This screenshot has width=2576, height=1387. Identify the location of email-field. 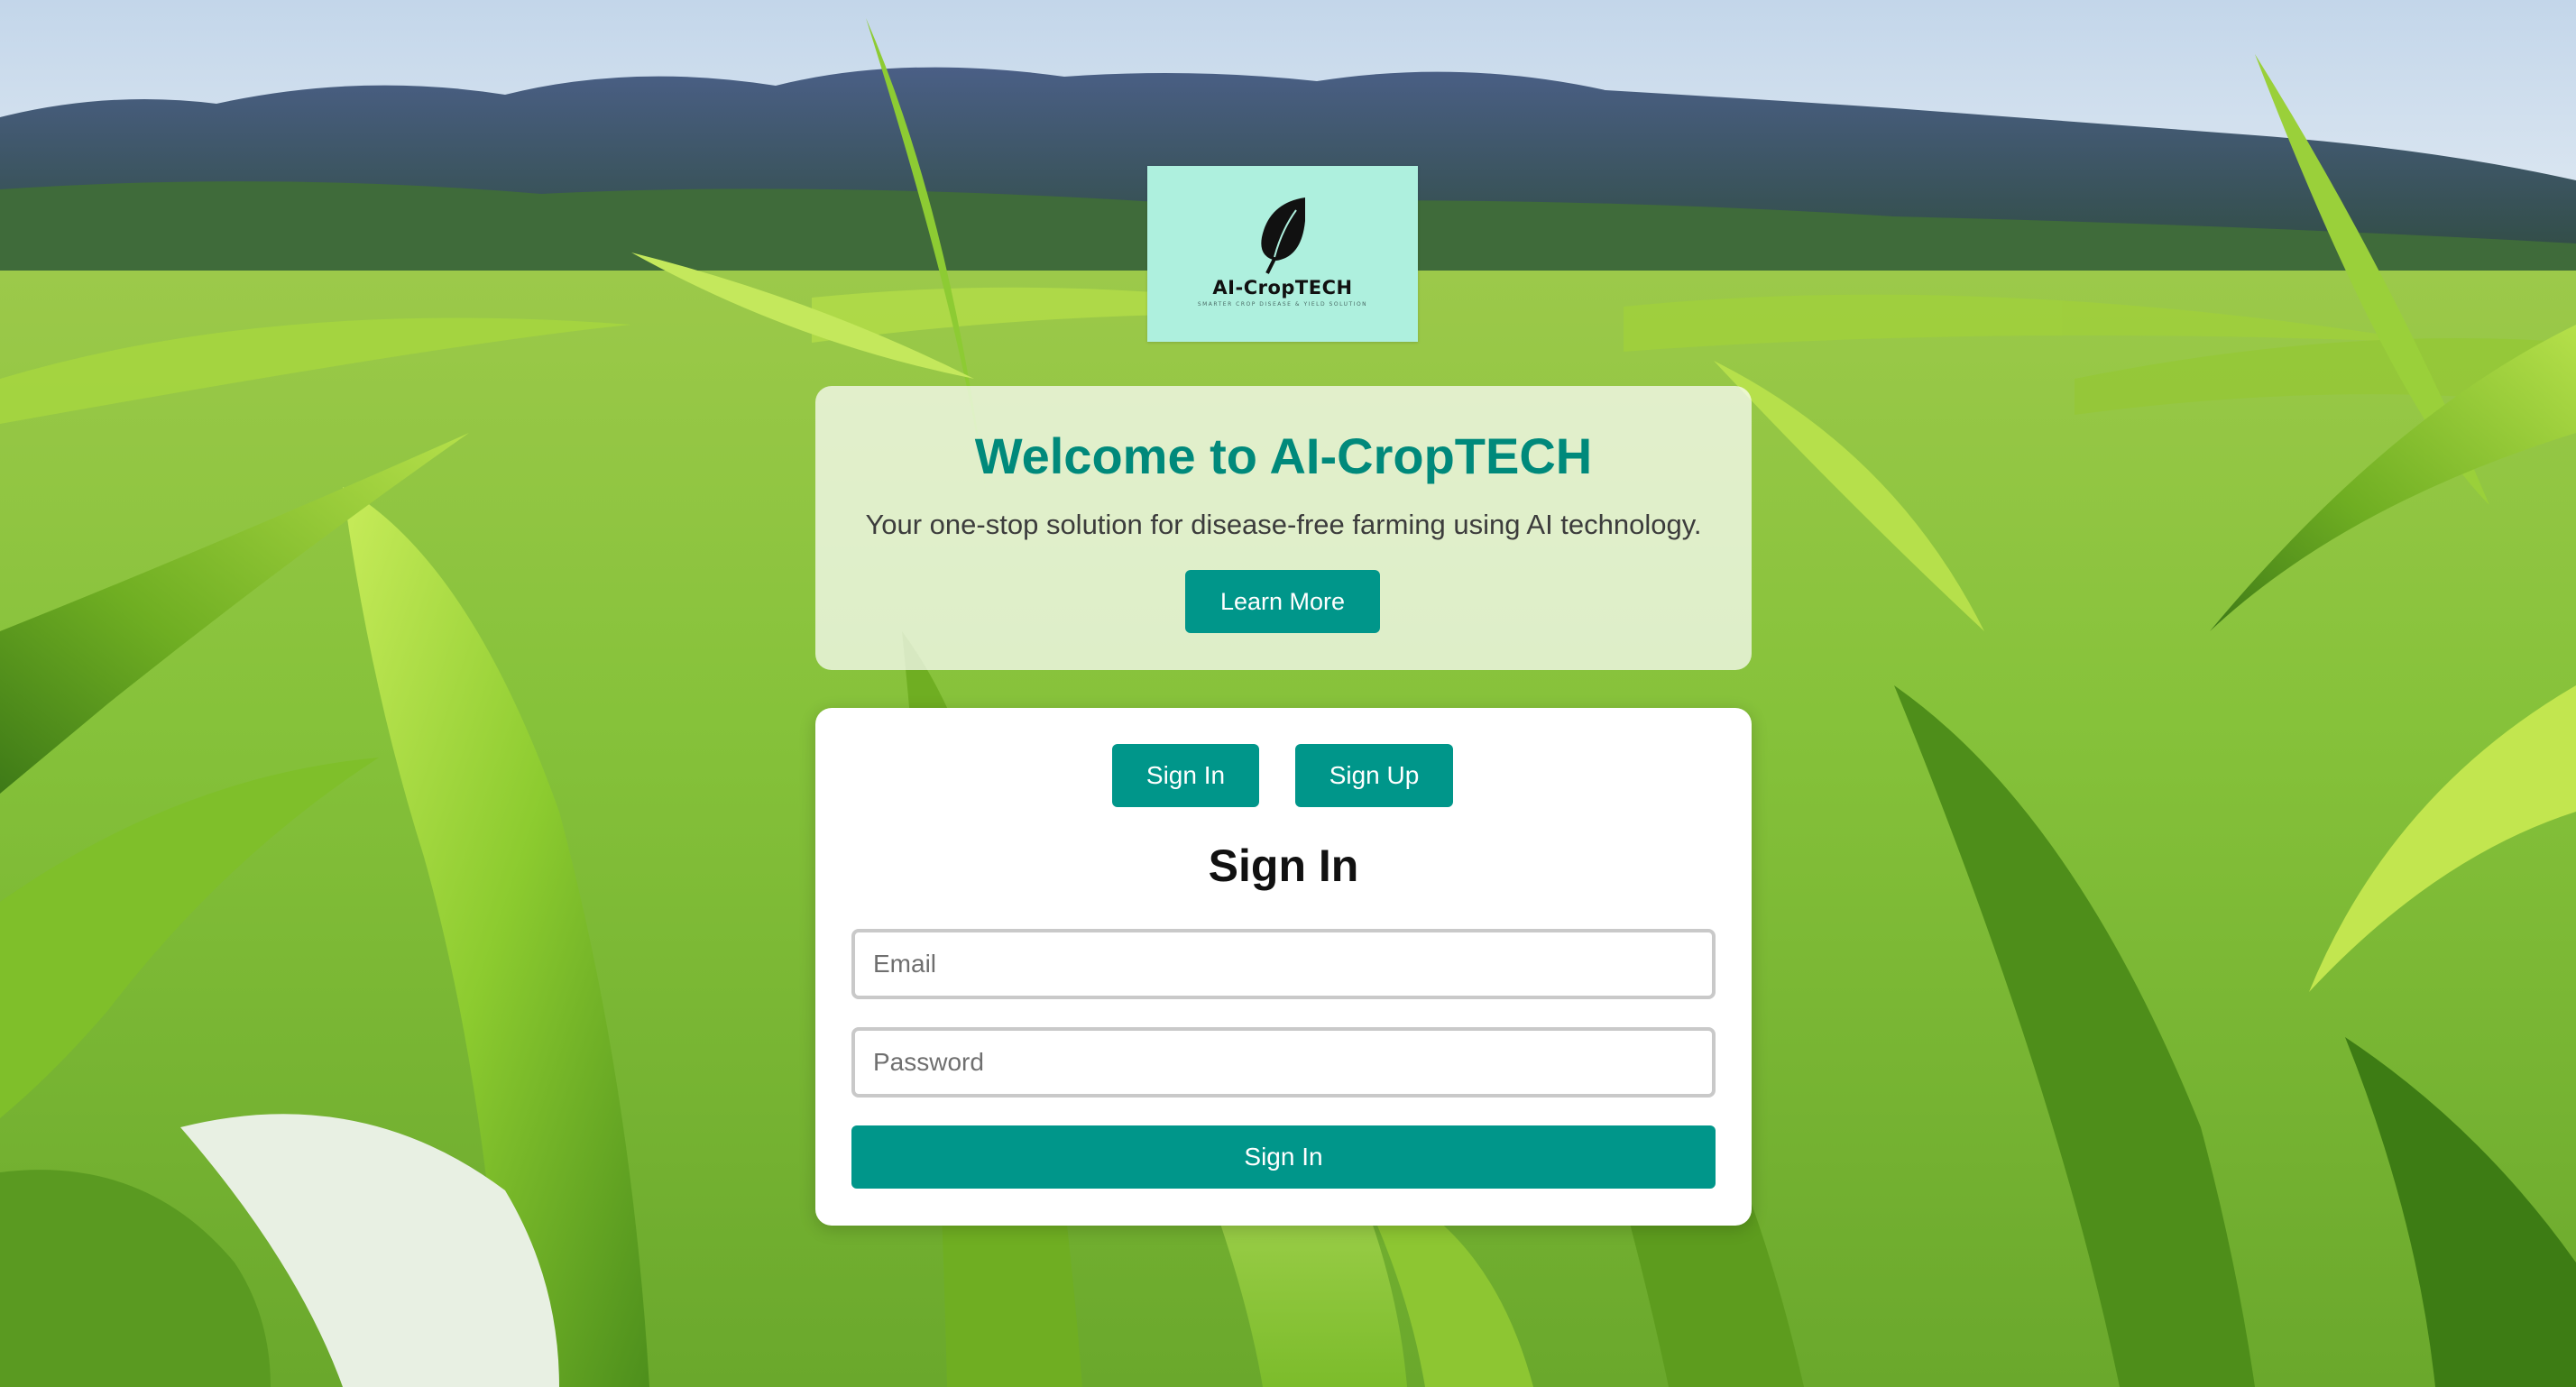
(1283, 964).